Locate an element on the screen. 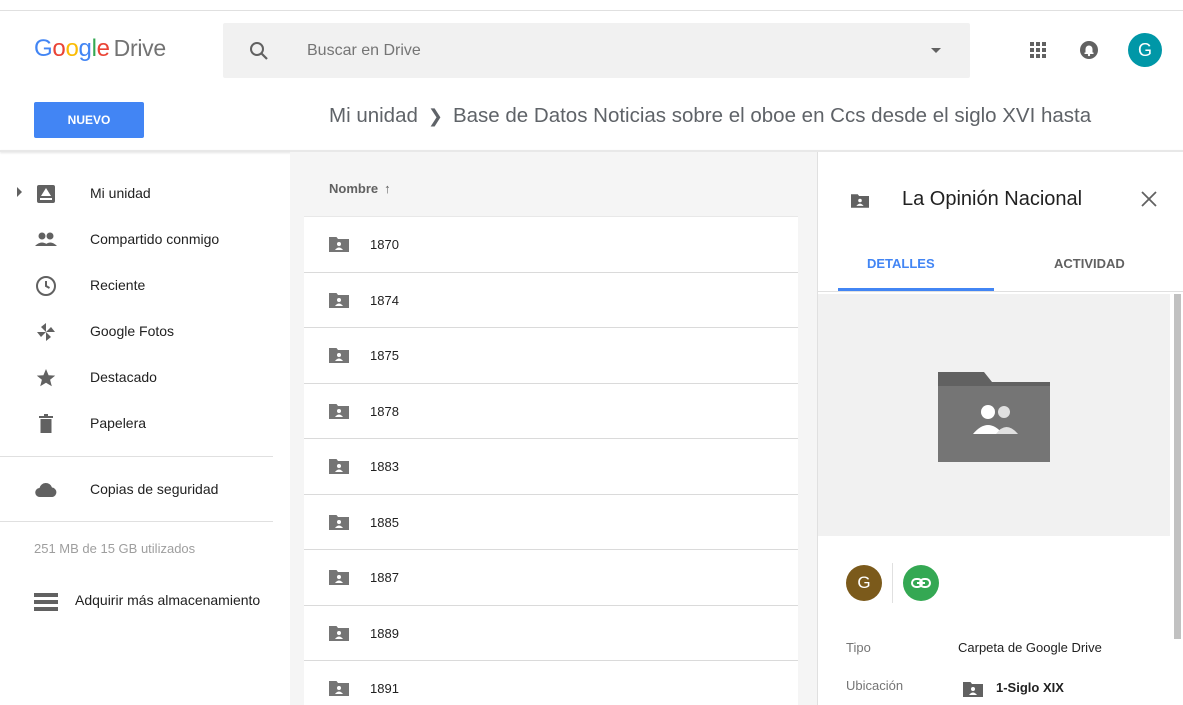 Image resolution: width=1183 pixels, height=705 pixels. shared-folder-large-icon is located at coordinates (994, 417).